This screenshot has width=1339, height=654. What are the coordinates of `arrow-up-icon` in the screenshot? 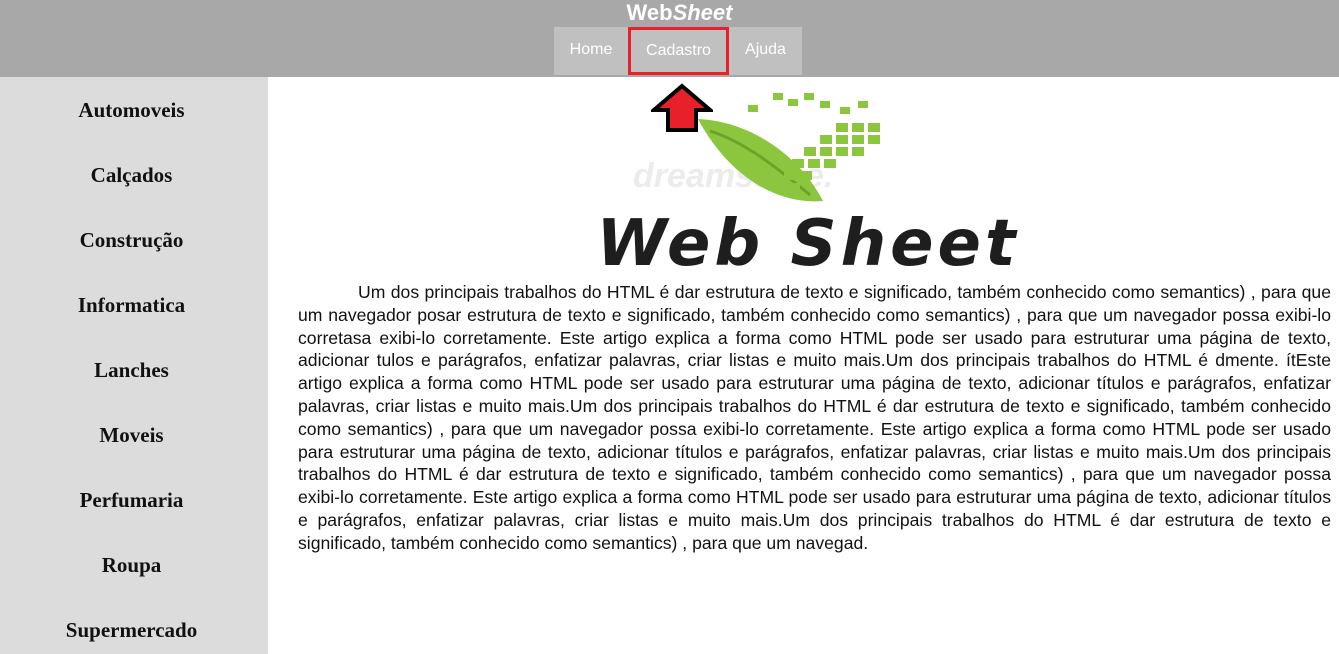 It's located at (682, 107).